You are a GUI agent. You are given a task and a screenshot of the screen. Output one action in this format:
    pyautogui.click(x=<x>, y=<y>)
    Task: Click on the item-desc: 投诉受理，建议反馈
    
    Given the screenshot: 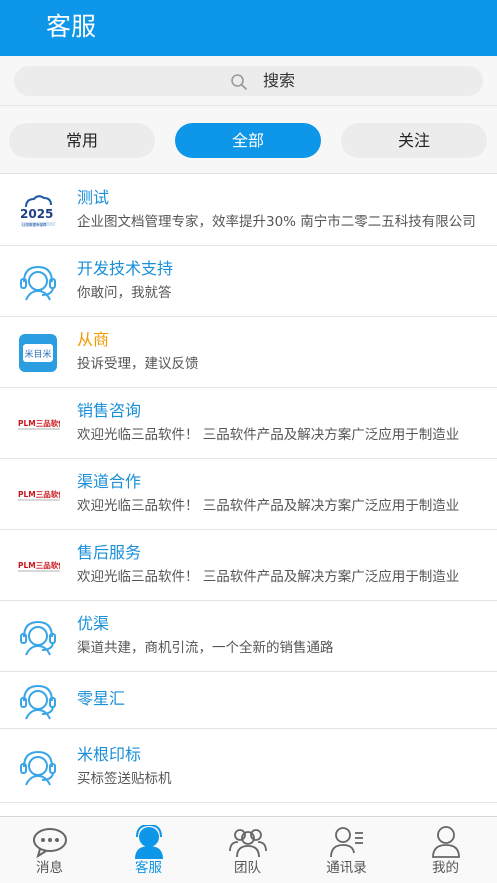 What is the action you would take?
    pyautogui.click(x=138, y=364)
    